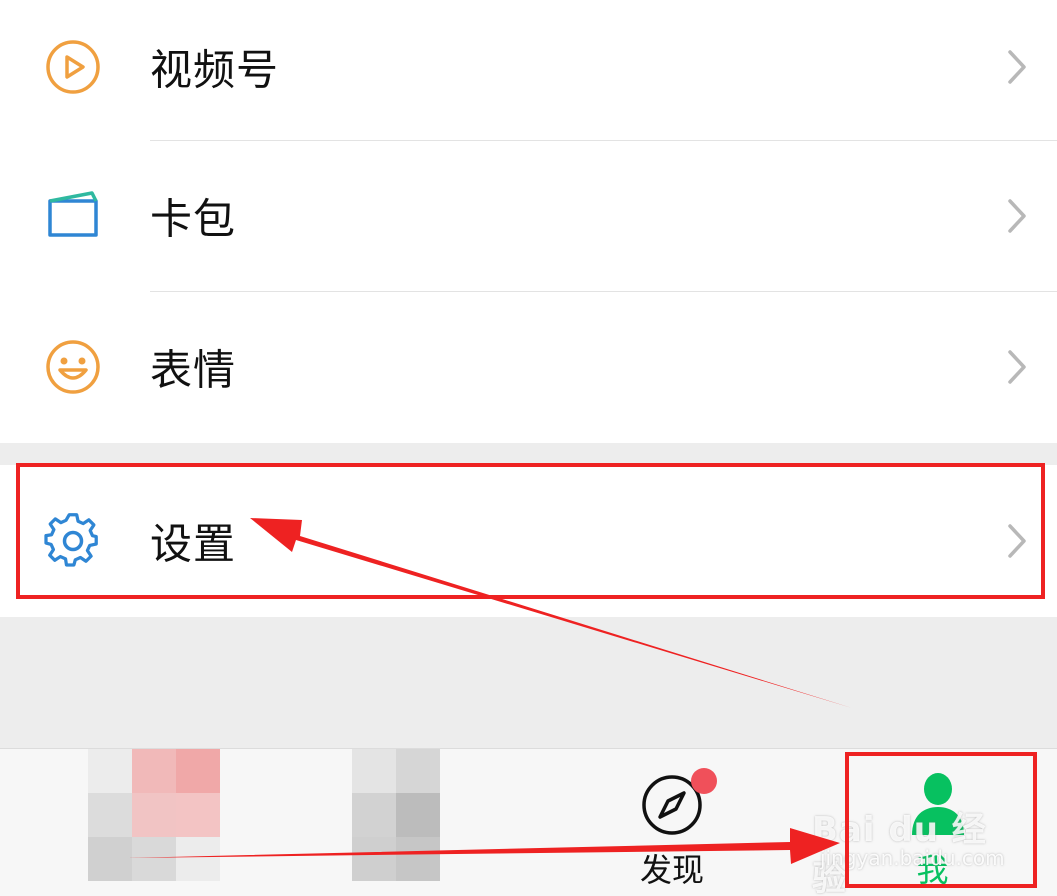 This screenshot has width=1057, height=896. I want to click on menu-item-label: 表情, so click(193, 370).